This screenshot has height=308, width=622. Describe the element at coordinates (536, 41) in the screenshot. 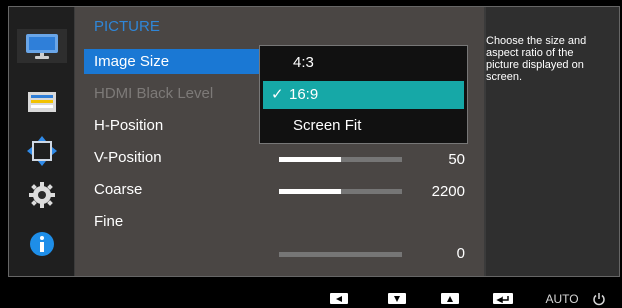

I see `help-line: Choose the size and` at that location.